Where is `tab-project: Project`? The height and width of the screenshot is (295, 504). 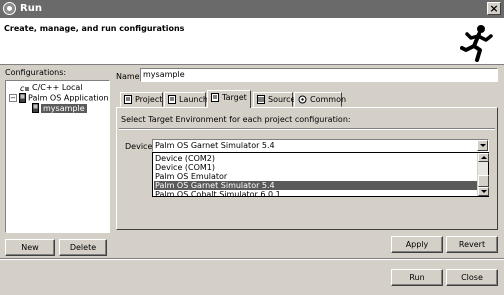
tab-project: Project is located at coordinates (141, 99).